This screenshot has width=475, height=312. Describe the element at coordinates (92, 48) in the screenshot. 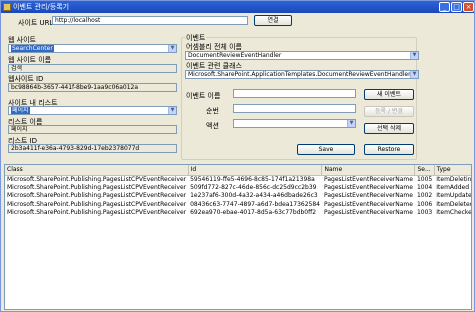

I see `web-select: SearchCenter ▼` at that location.